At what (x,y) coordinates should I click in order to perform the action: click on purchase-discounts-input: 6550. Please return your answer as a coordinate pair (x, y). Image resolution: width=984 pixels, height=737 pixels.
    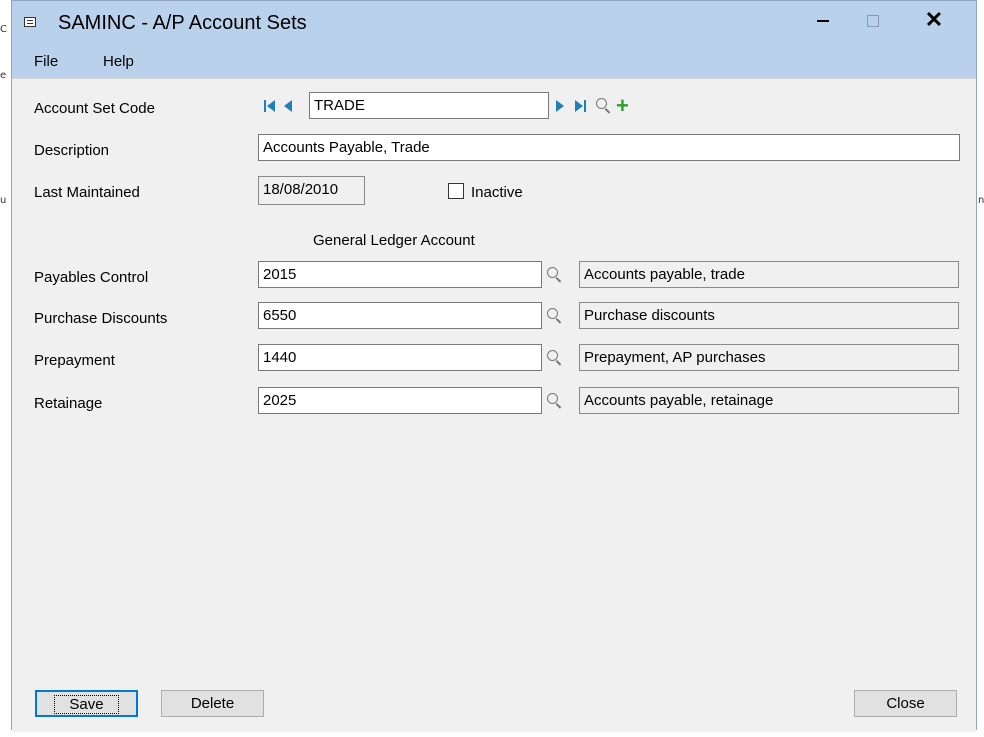
    Looking at the image, I should click on (400, 315).